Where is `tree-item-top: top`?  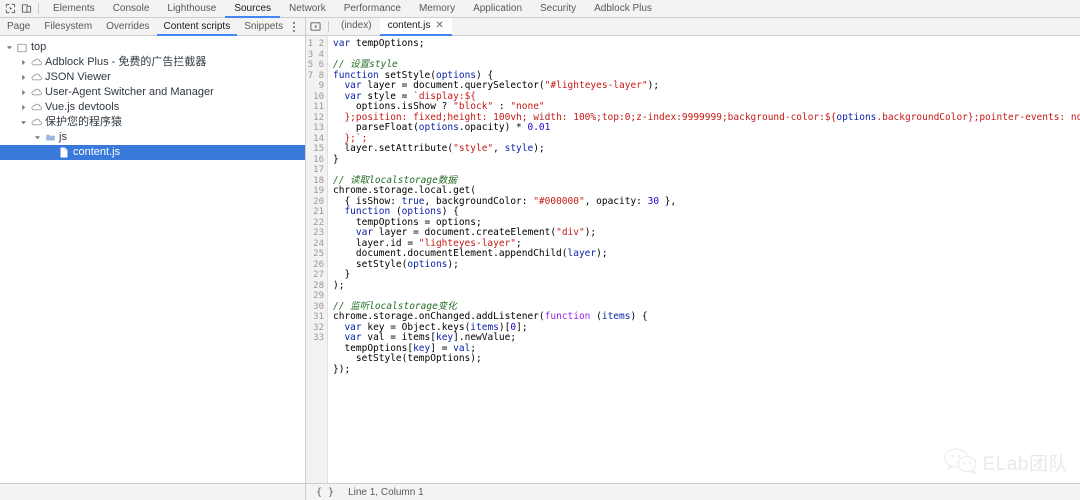 tree-item-top: top is located at coordinates (152, 47).